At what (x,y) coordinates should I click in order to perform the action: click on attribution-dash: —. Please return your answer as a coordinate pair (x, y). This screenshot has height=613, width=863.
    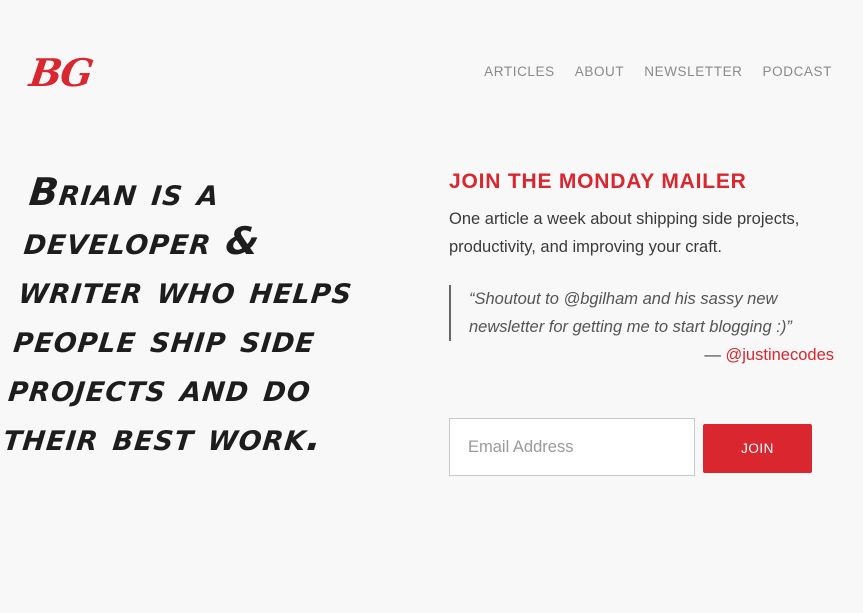
    Looking at the image, I should click on (715, 355).